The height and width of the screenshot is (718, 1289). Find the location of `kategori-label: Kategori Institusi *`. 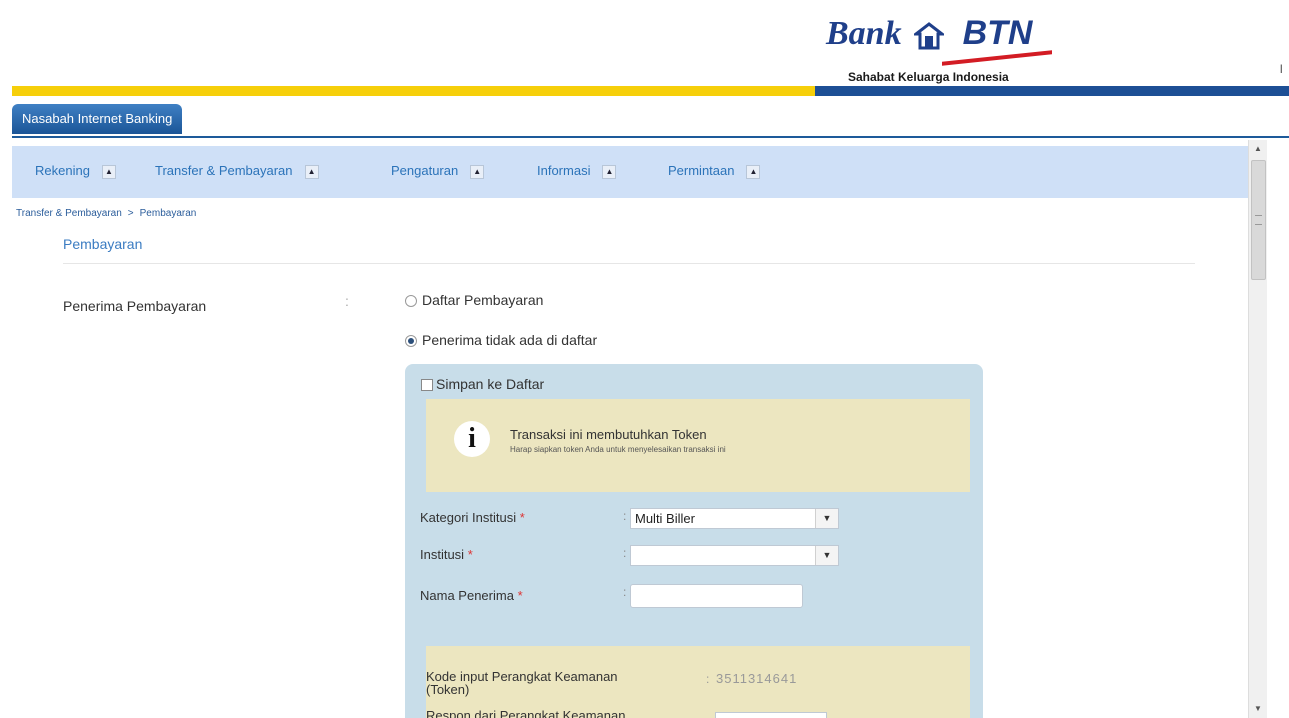

kategori-label: Kategori Institusi * is located at coordinates (472, 517).